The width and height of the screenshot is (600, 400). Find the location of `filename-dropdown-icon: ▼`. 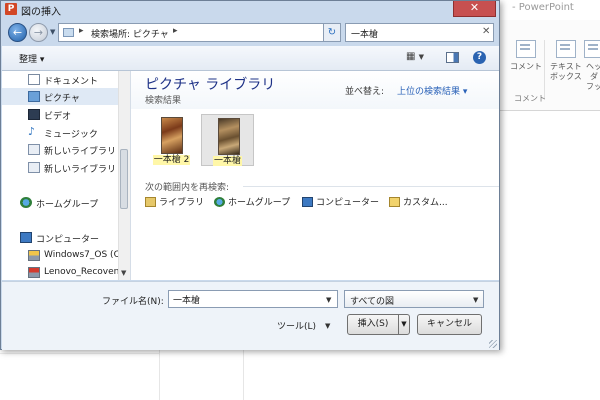

filename-dropdown-icon: ▼ is located at coordinates (328, 300).